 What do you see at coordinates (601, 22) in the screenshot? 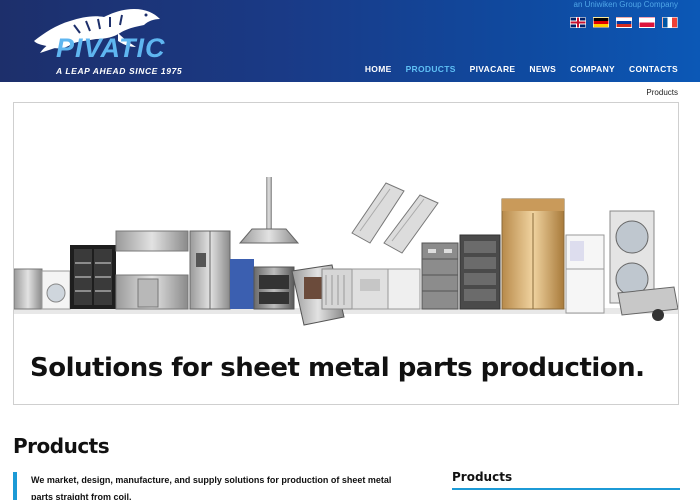
I see `flag-de-icon` at bounding box center [601, 22].